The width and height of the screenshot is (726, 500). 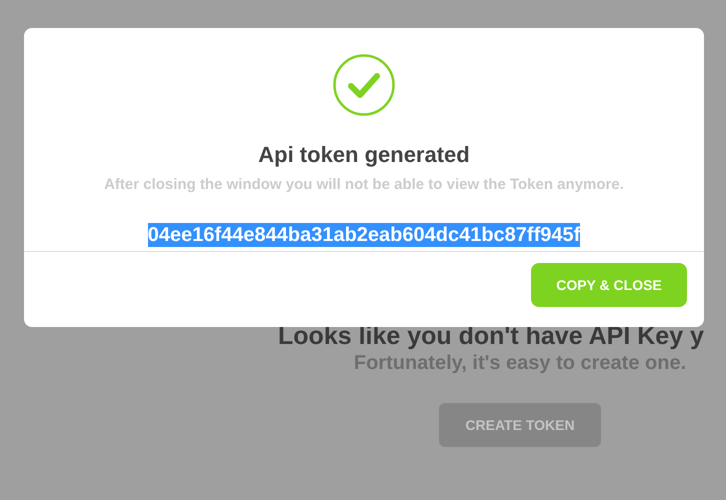 What do you see at coordinates (609, 285) in the screenshot?
I see `copy-close-button: COPY & CLOSE` at bounding box center [609, 285].